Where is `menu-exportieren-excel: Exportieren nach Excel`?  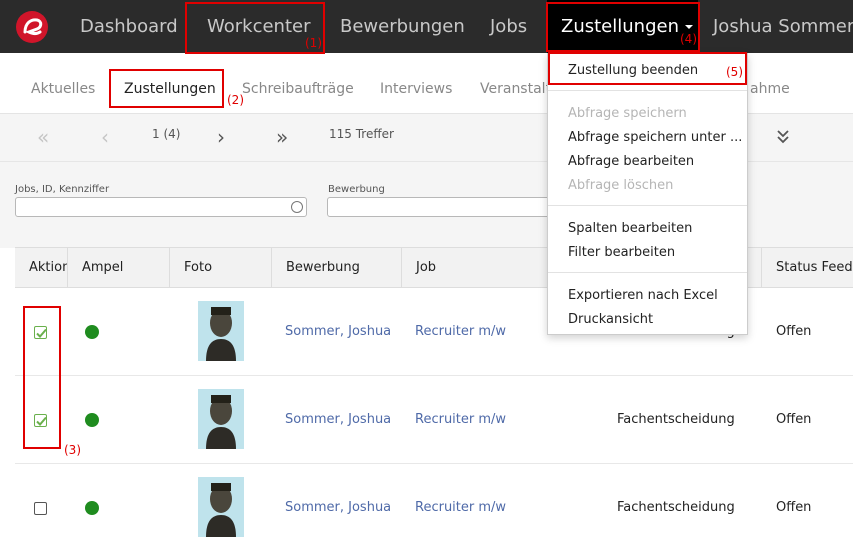
menu-exportieren-excel: Exportieren nach Excel is located at coordinates (643, 295).